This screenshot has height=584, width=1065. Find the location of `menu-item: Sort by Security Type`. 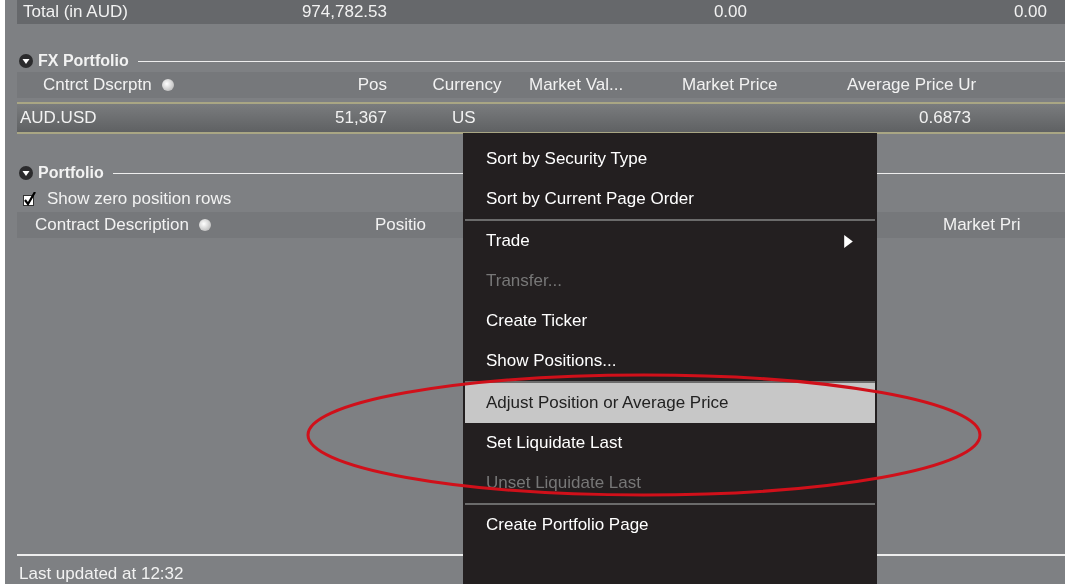

menu-item: Sort by Security Type is located at coordinates (670, 159).